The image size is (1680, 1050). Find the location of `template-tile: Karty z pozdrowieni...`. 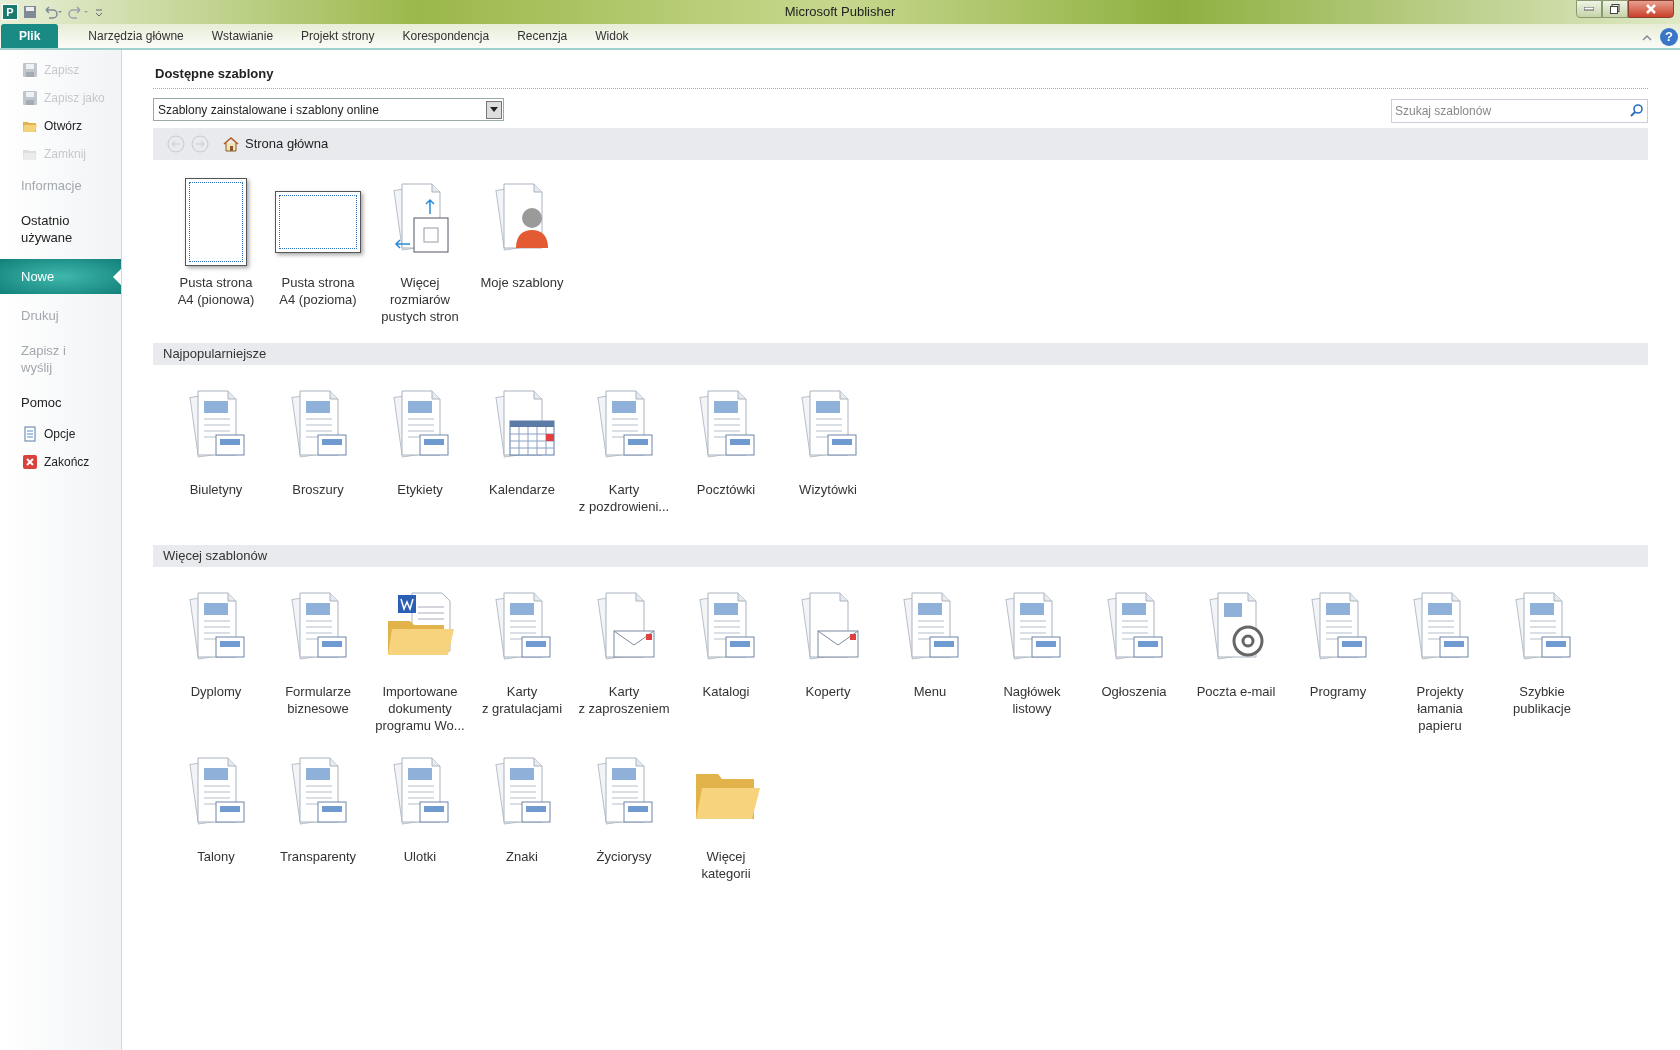

template-tile: Karty z pozdrowieni... is located at coordinates (624, 455).